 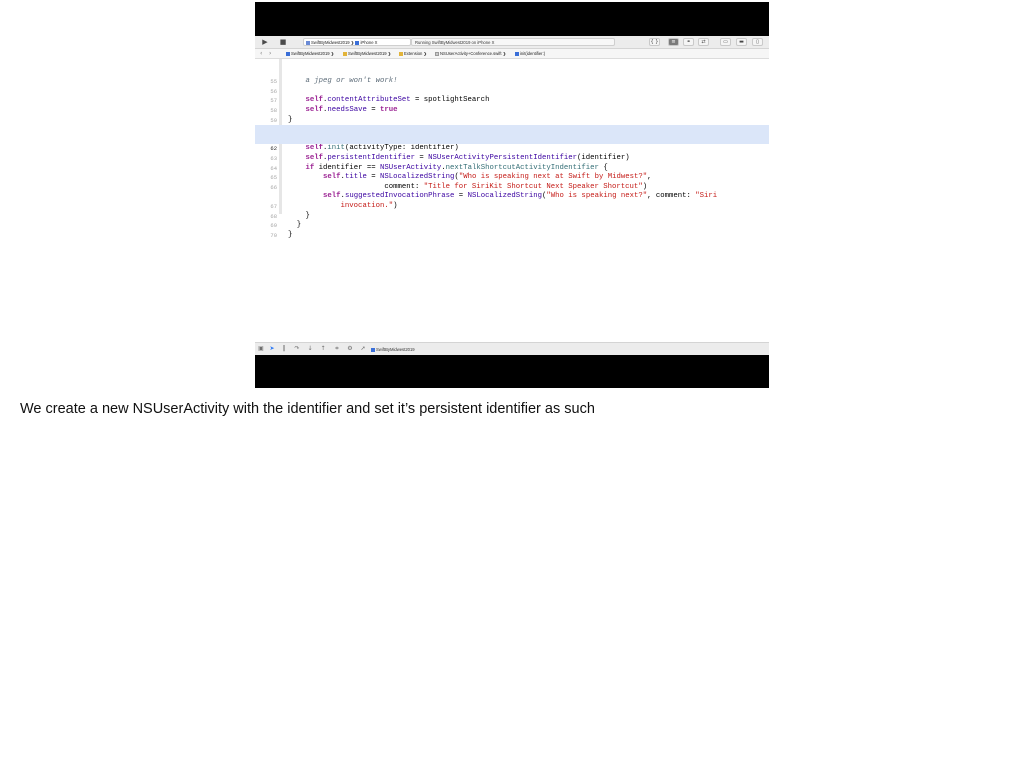 What do you see at coordinates (517, 53) in the screenshot?
I see `method-icon` at bounding box center [517, 53].